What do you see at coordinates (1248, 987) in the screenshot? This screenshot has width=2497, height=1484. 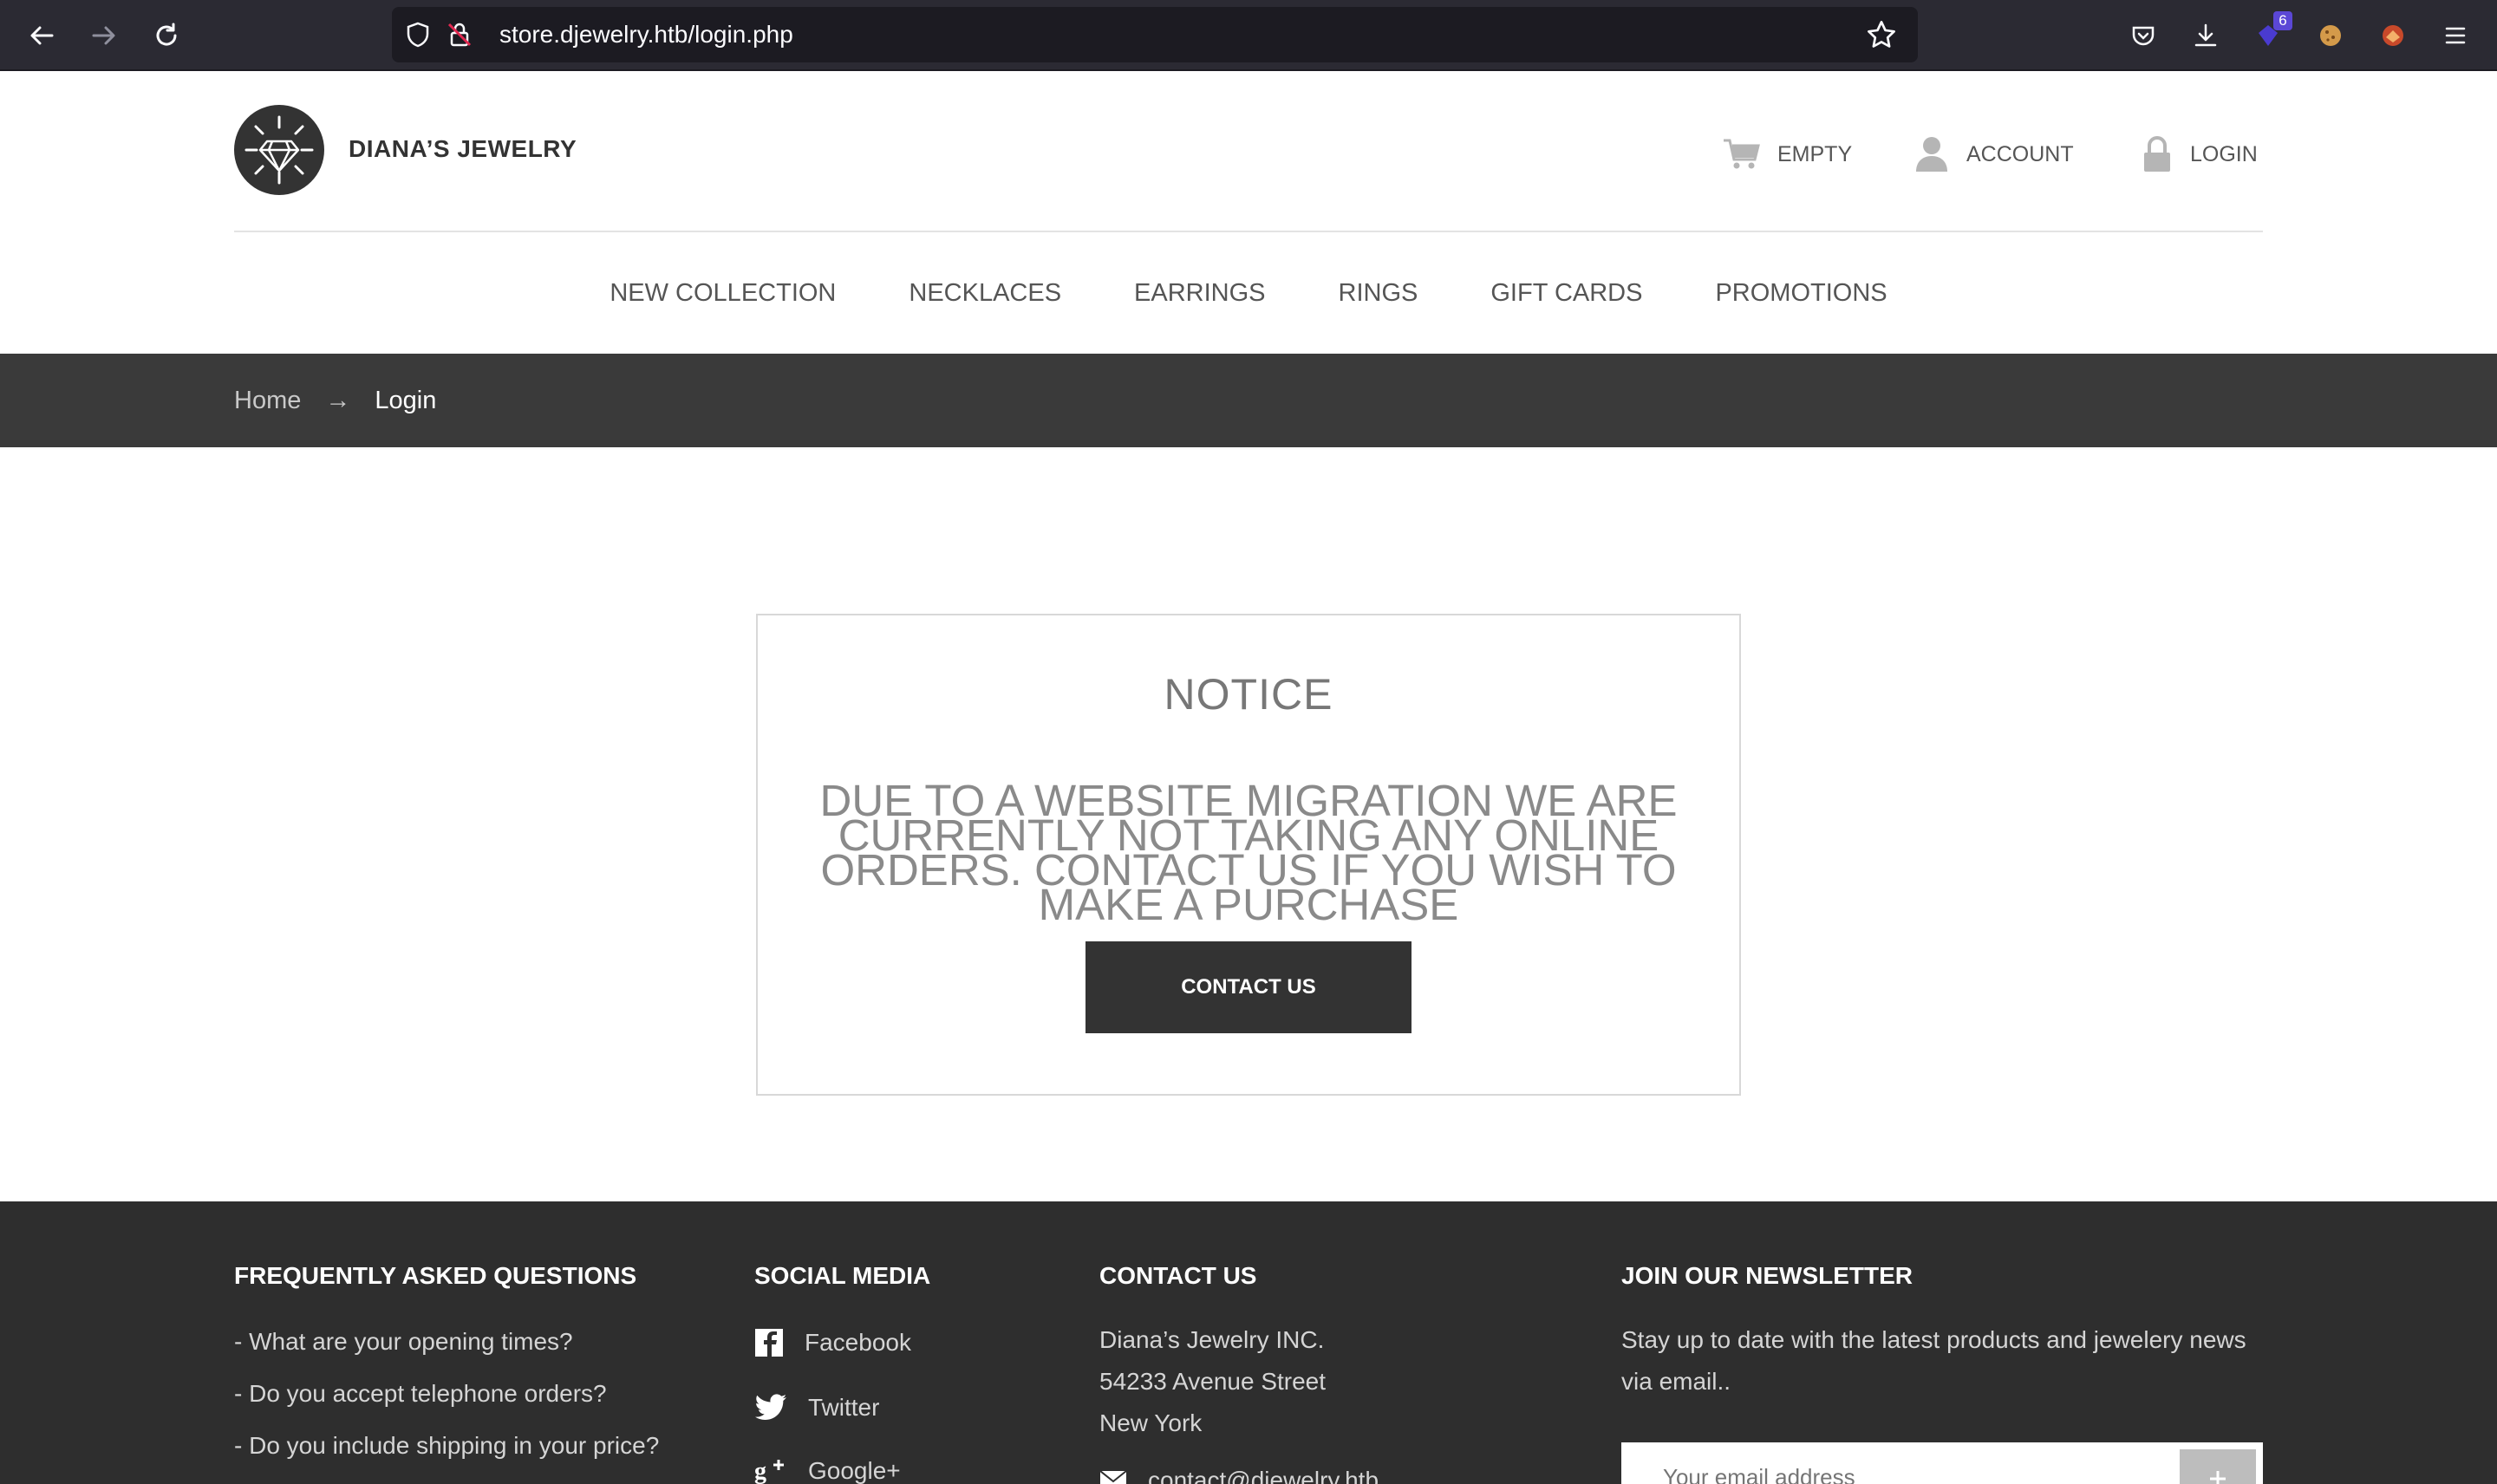 I see `contact-us-button: CONTACT US` at bounding box center [1248, 987].